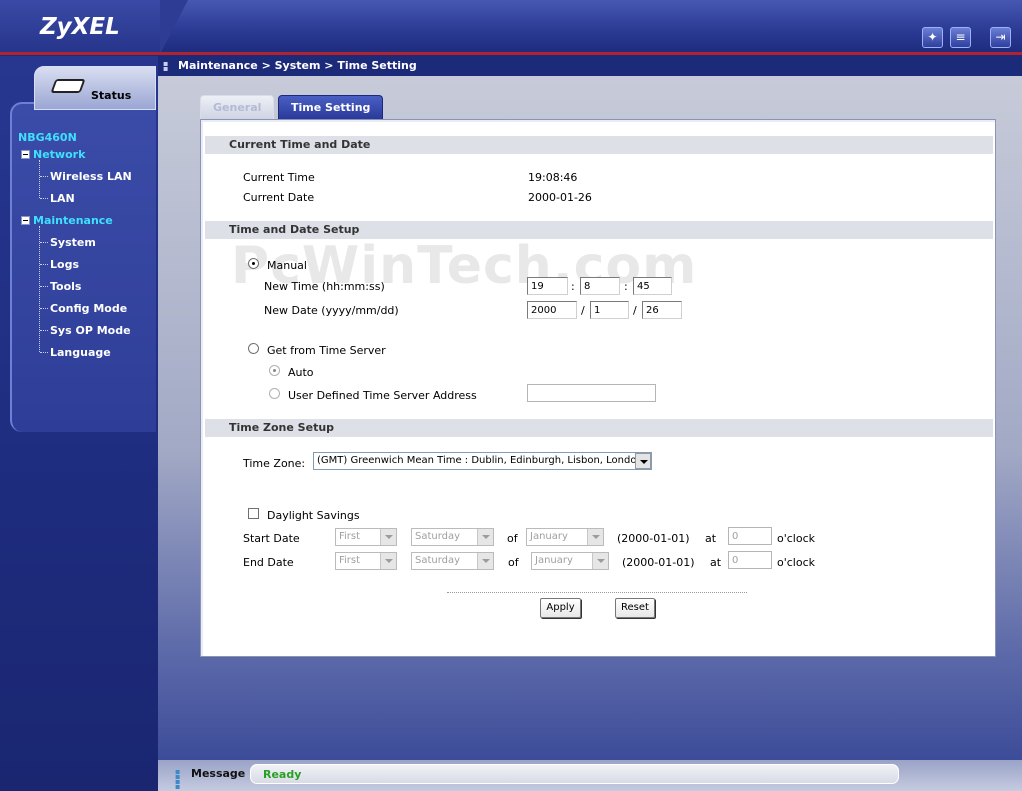 The image size is (1022, 791). What do you see at coordinates (366, 561) in the screenshot?
I see `end-week-select: First` at bounding box center [366, 561].